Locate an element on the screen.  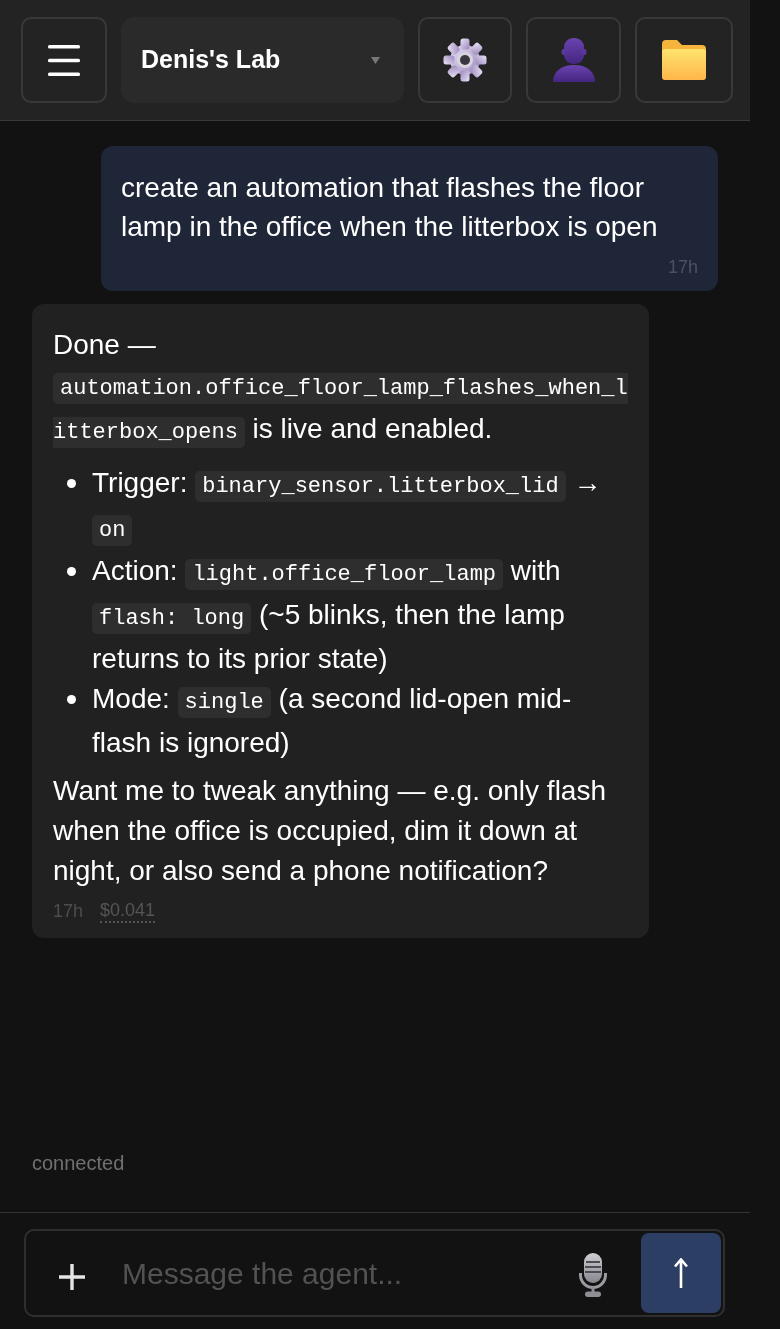
workspace-select: Denis's Lab is located at coordinates (262, 60).